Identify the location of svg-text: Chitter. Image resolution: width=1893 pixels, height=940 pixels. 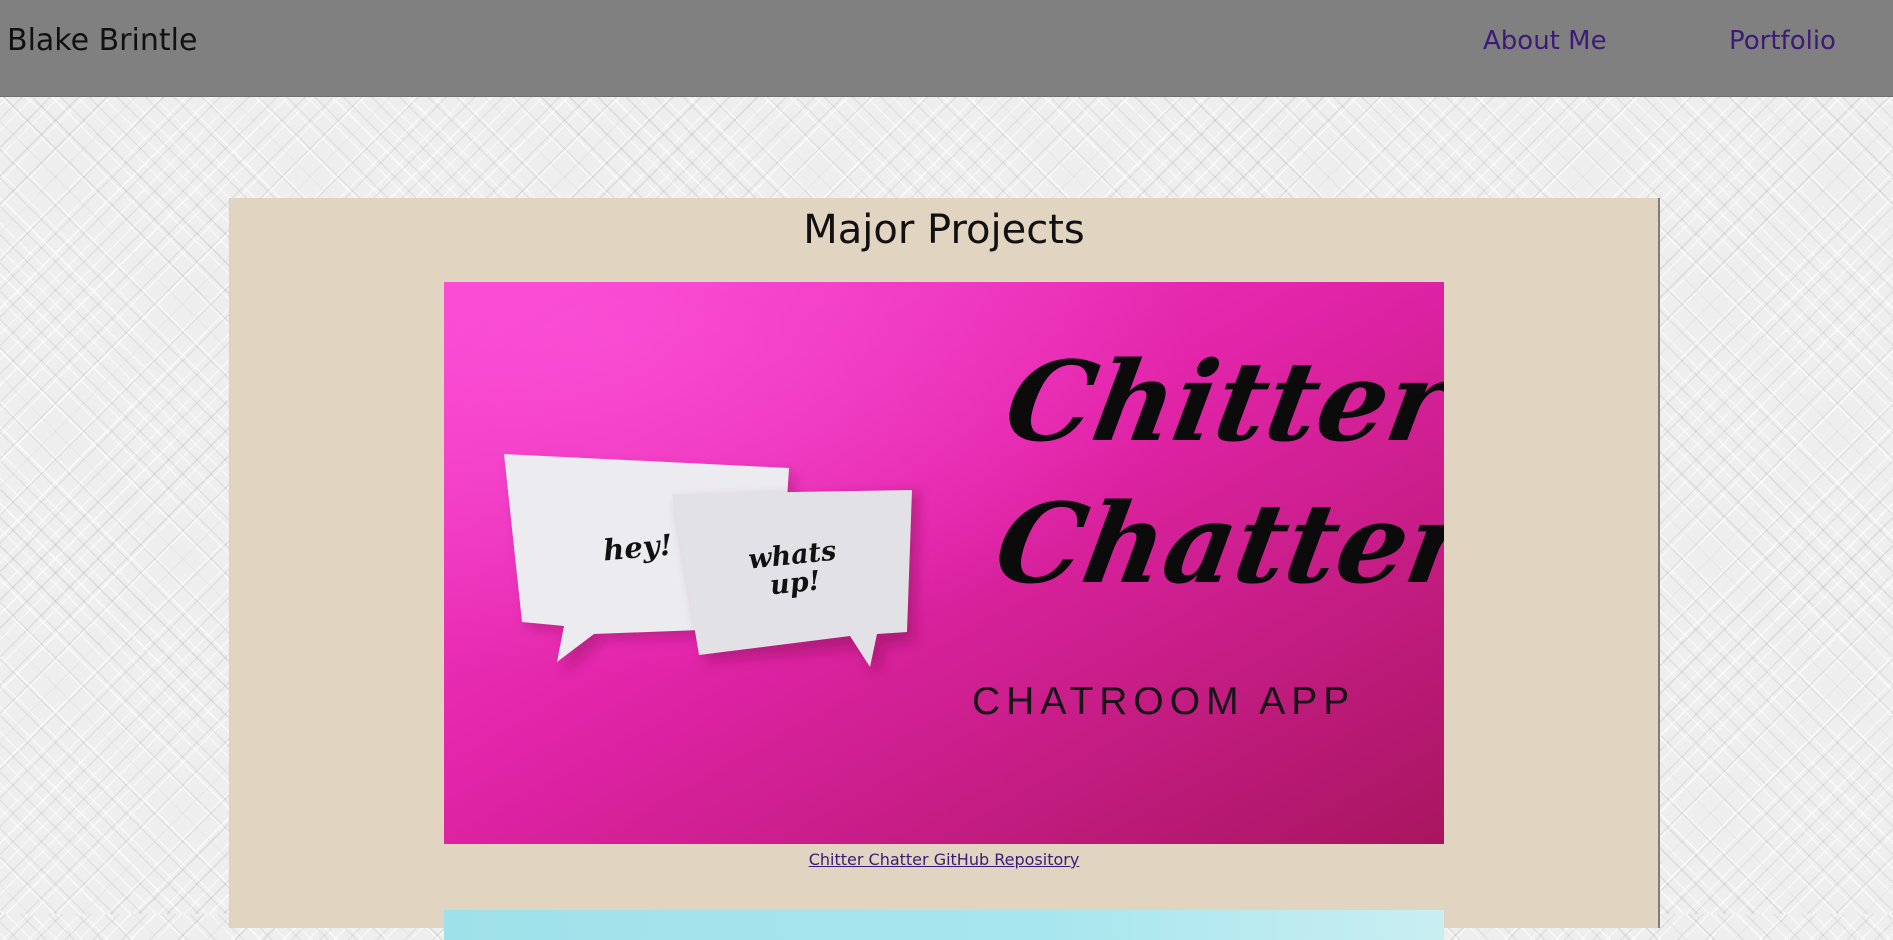
(1220, 402).